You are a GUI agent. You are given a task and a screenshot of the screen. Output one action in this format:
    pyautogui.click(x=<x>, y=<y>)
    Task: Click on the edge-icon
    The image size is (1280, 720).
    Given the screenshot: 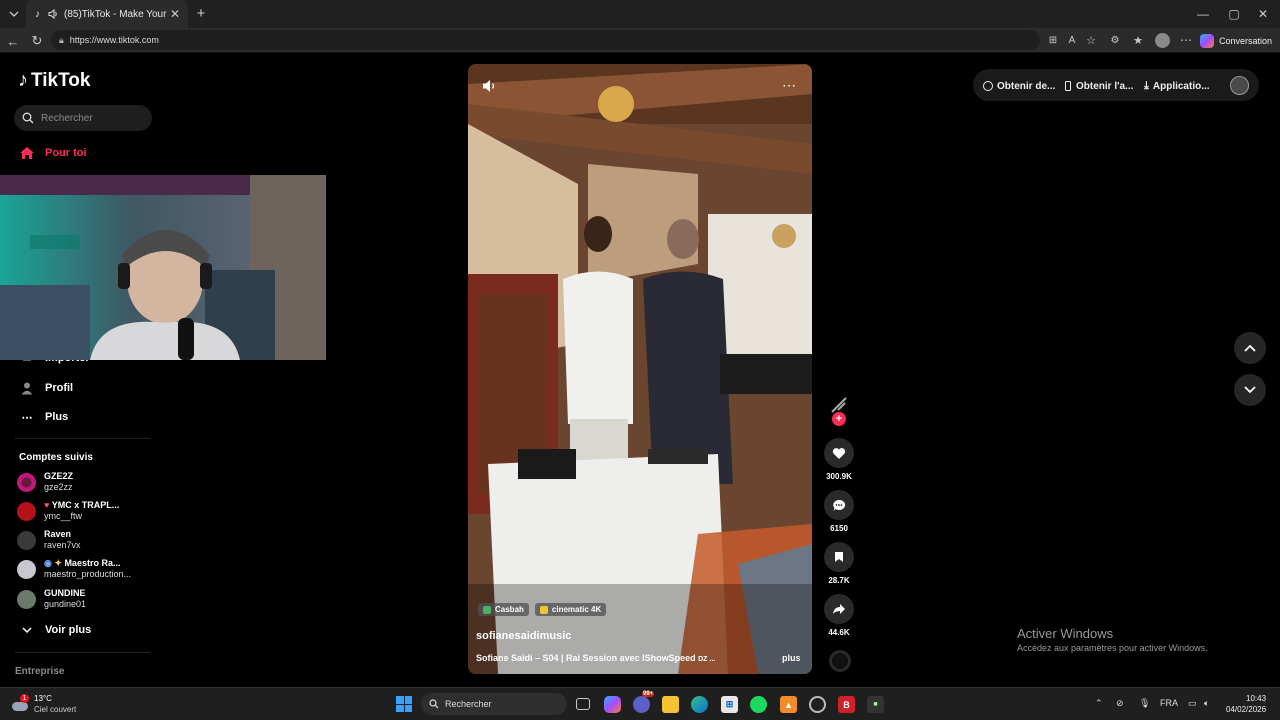 What is the action you would take?
    pyautogui.click(x=699, y=704)
    